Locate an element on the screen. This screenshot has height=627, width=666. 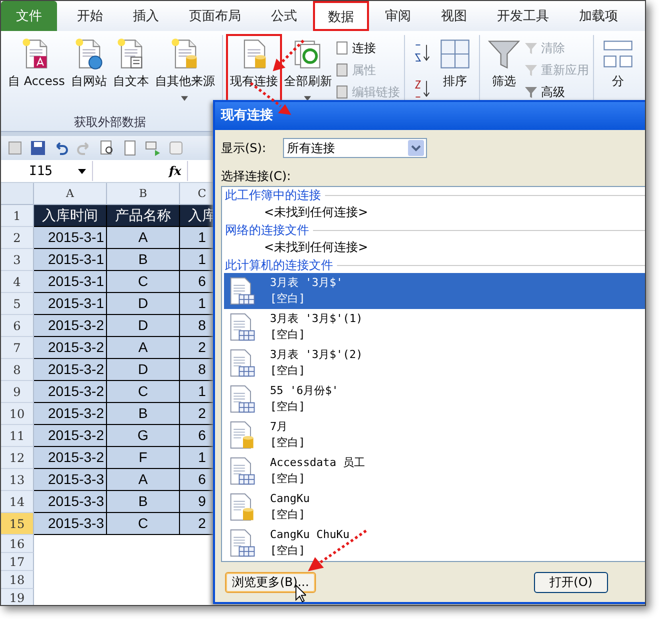
ribbon-tab: 页面布局 is located at coordinates (215, 16).